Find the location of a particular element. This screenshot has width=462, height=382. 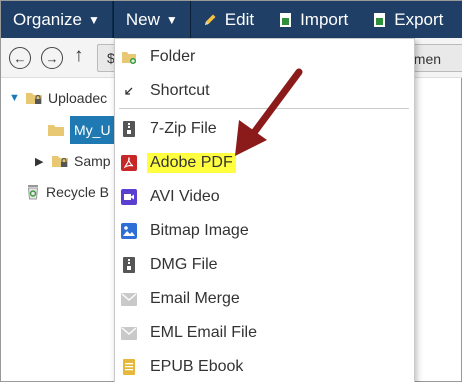

arrow-left-icon: ← is located at coordinates (20, 58).